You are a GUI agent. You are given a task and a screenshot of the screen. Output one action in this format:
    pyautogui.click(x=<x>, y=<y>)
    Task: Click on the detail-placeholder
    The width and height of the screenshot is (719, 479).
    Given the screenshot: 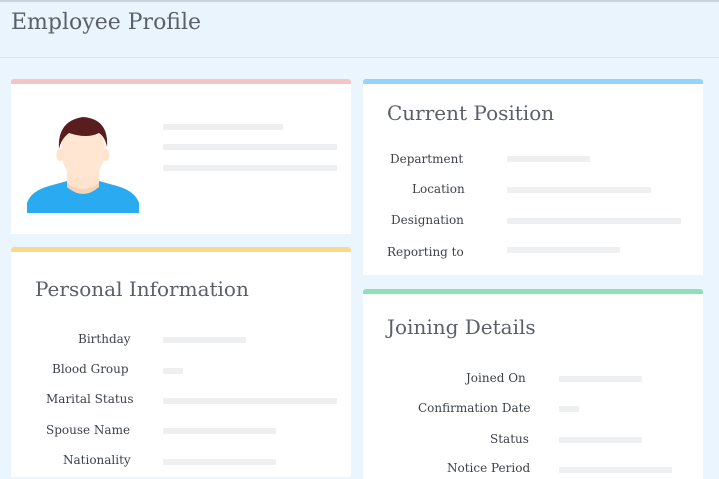 What is the action you would take?
    pyautogui.click(x=250, y=168)
    